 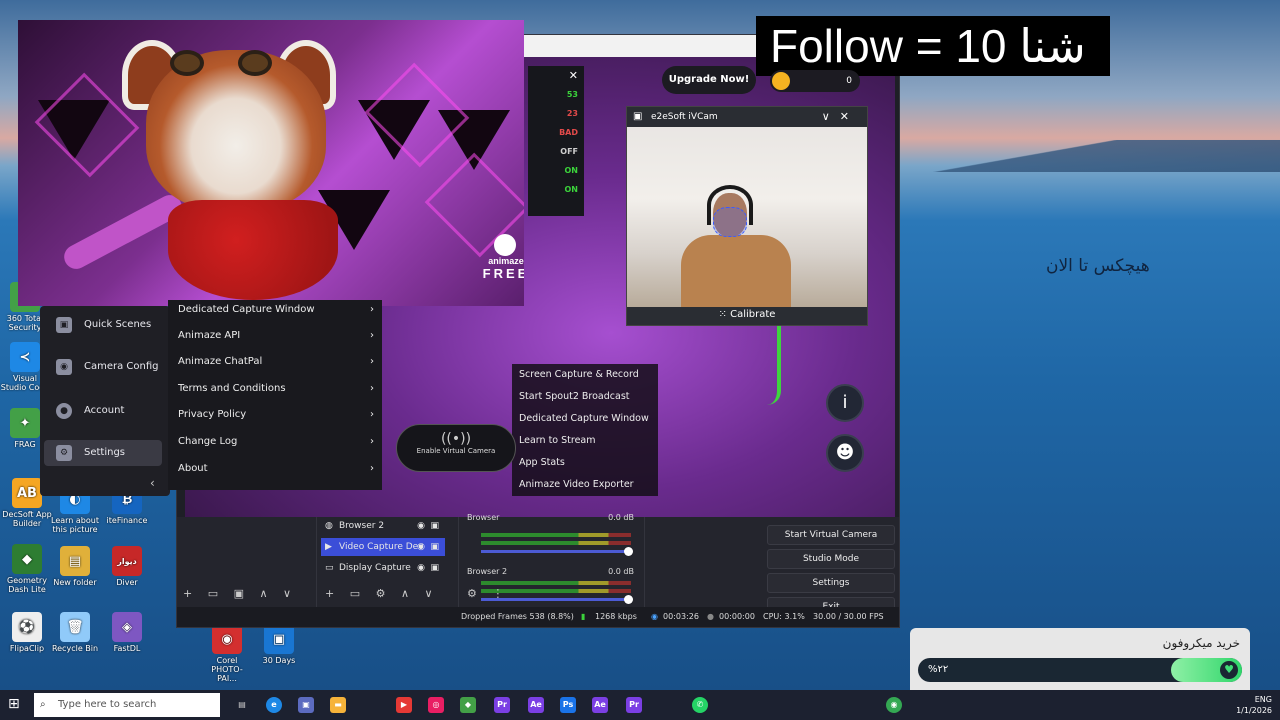 What do you see at coordinates (404, 705) in the screenshot?
I see `youtube-icon: ▶` at bounding box center [404, 705].